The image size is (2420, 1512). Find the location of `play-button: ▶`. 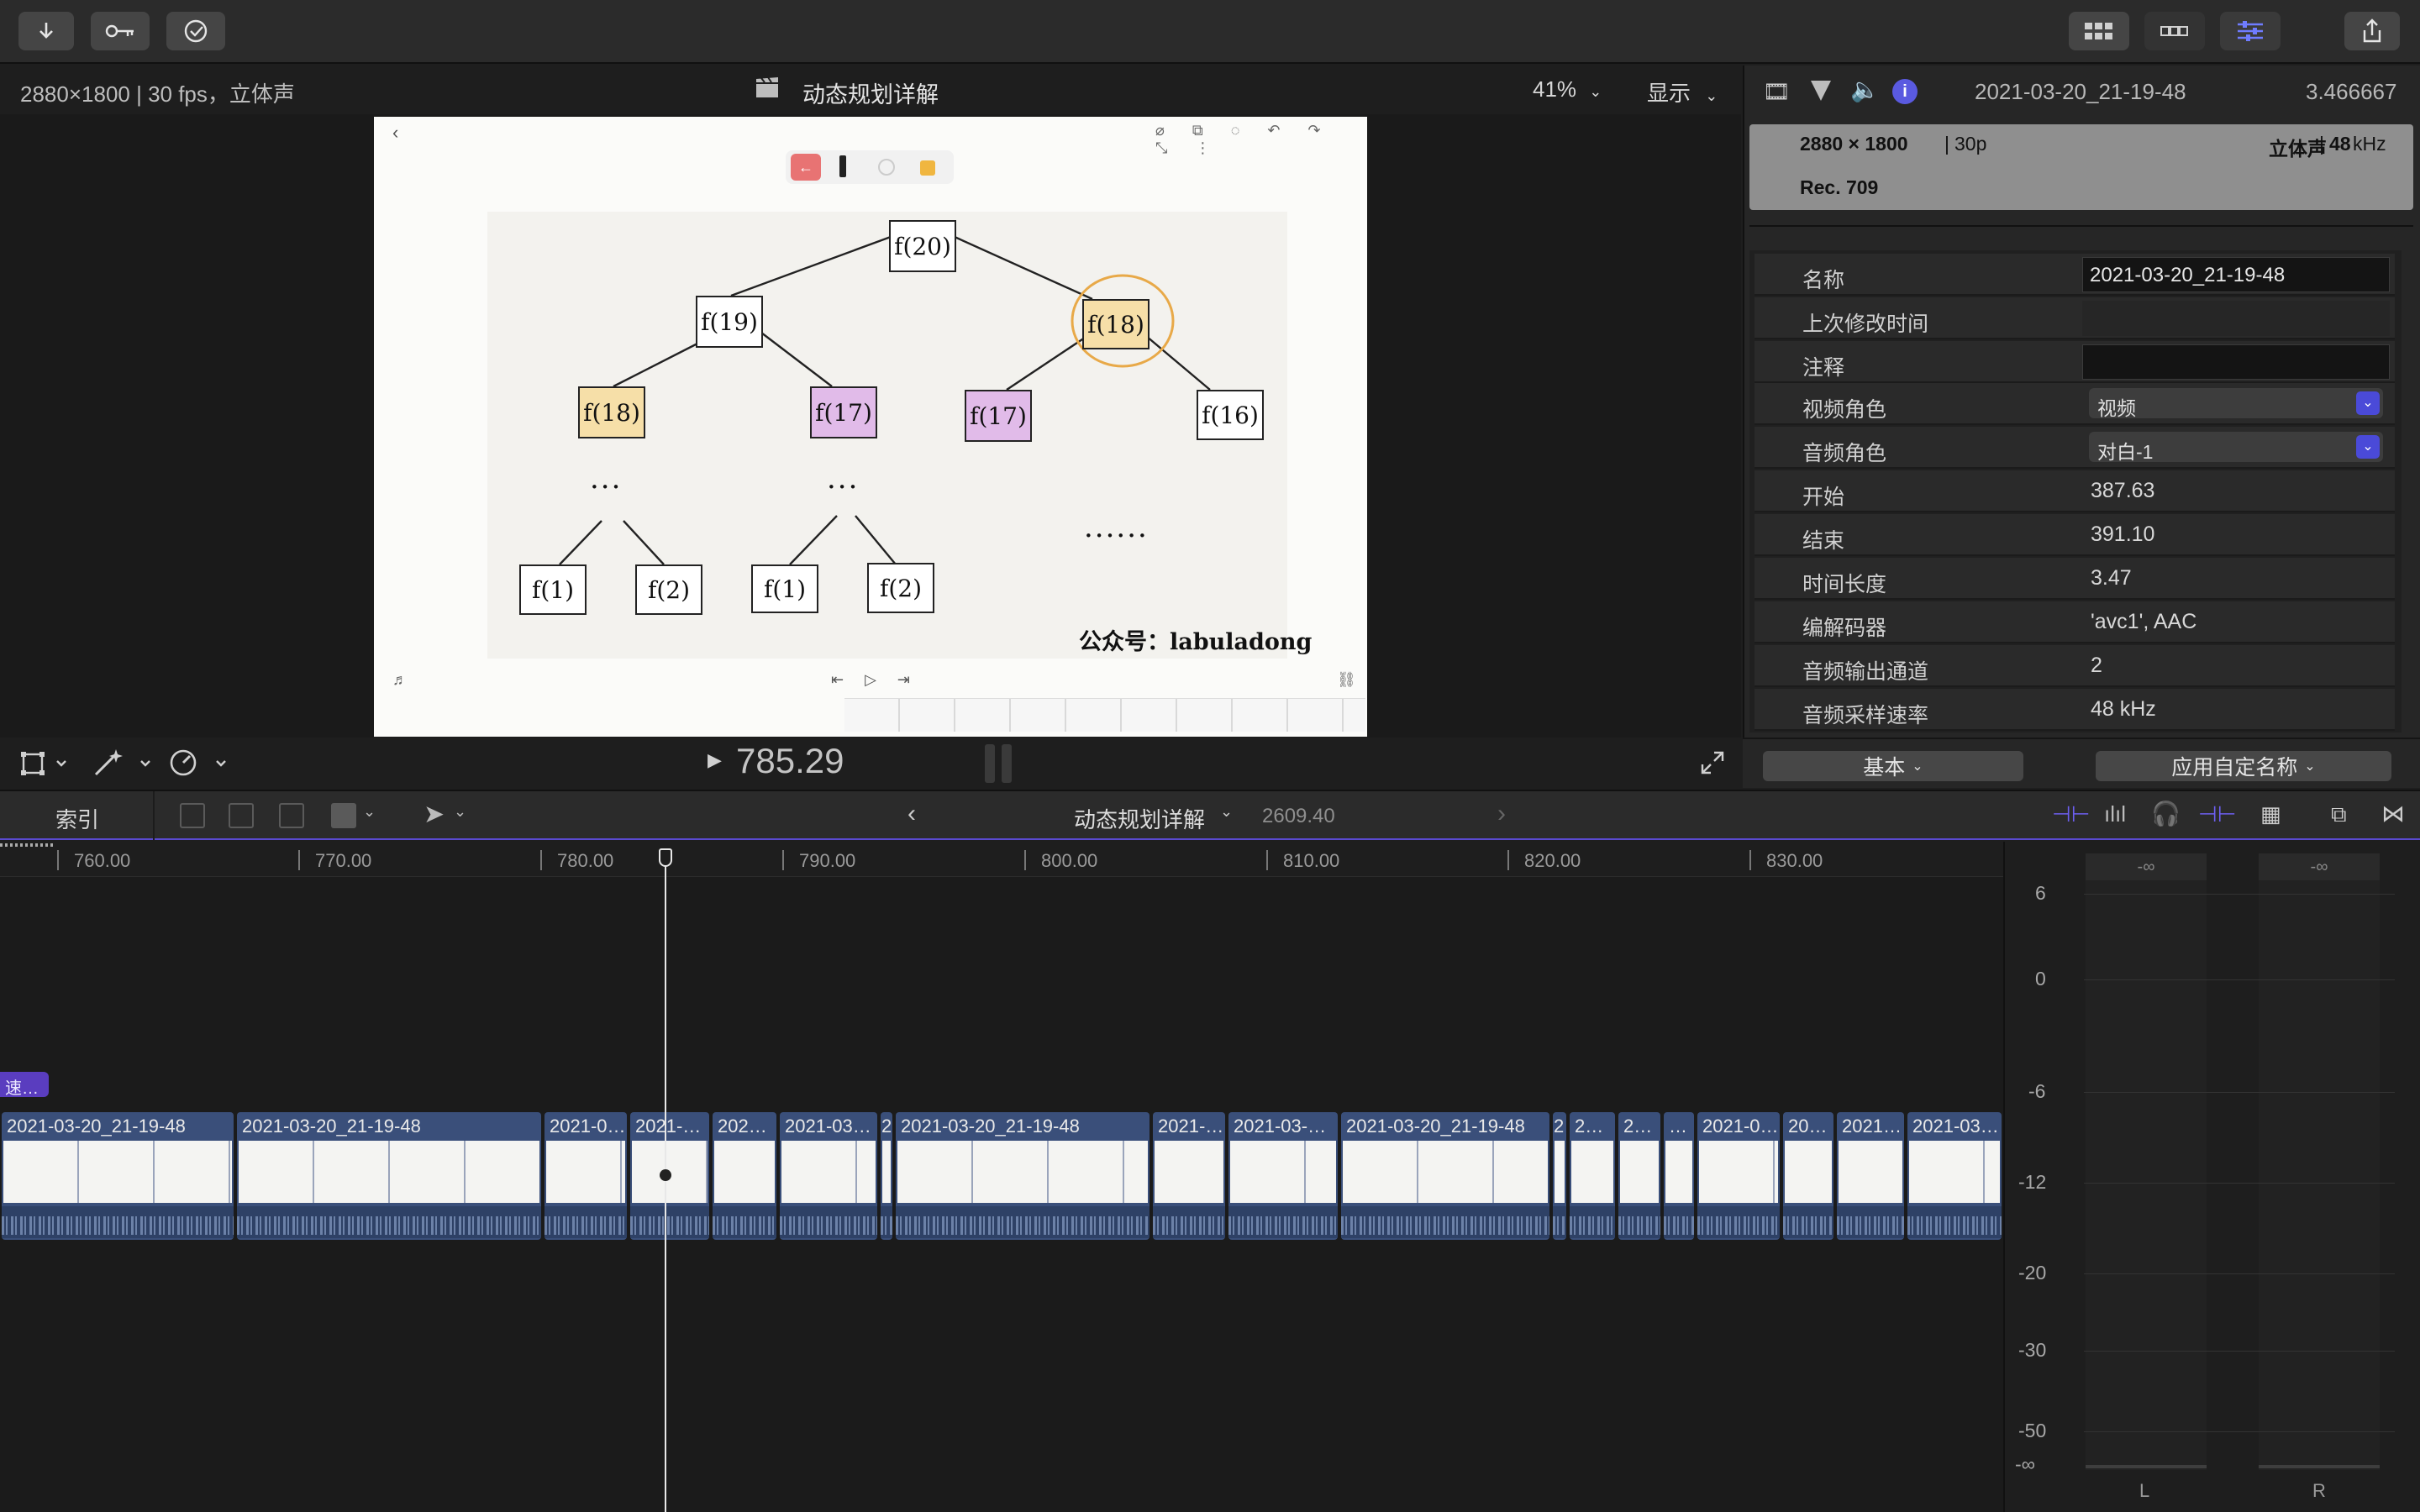

play-button: ▶ is located at coordinates (715, 760).